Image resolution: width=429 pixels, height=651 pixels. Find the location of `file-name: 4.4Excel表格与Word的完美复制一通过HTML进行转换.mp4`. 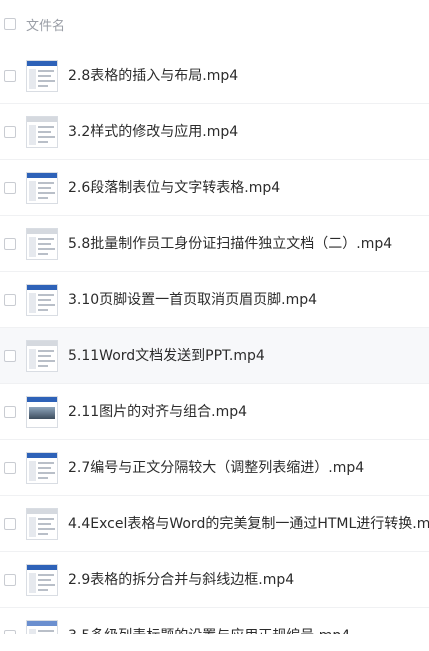

file-name: 4.4Excel表格与Word的完美复制一通过HTML进行转换.mp4 is located at coordinates (248, 524).